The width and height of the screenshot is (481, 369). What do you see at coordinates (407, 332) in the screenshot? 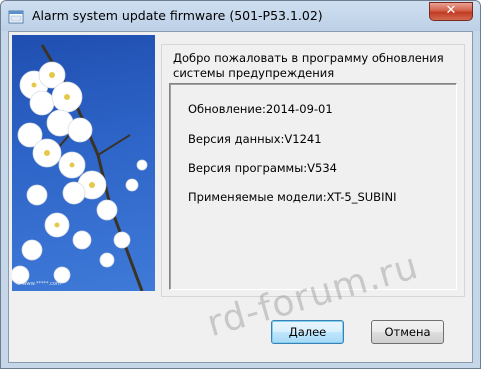
I see `cancel-button: Отмена` at bounding box center [407, 332].